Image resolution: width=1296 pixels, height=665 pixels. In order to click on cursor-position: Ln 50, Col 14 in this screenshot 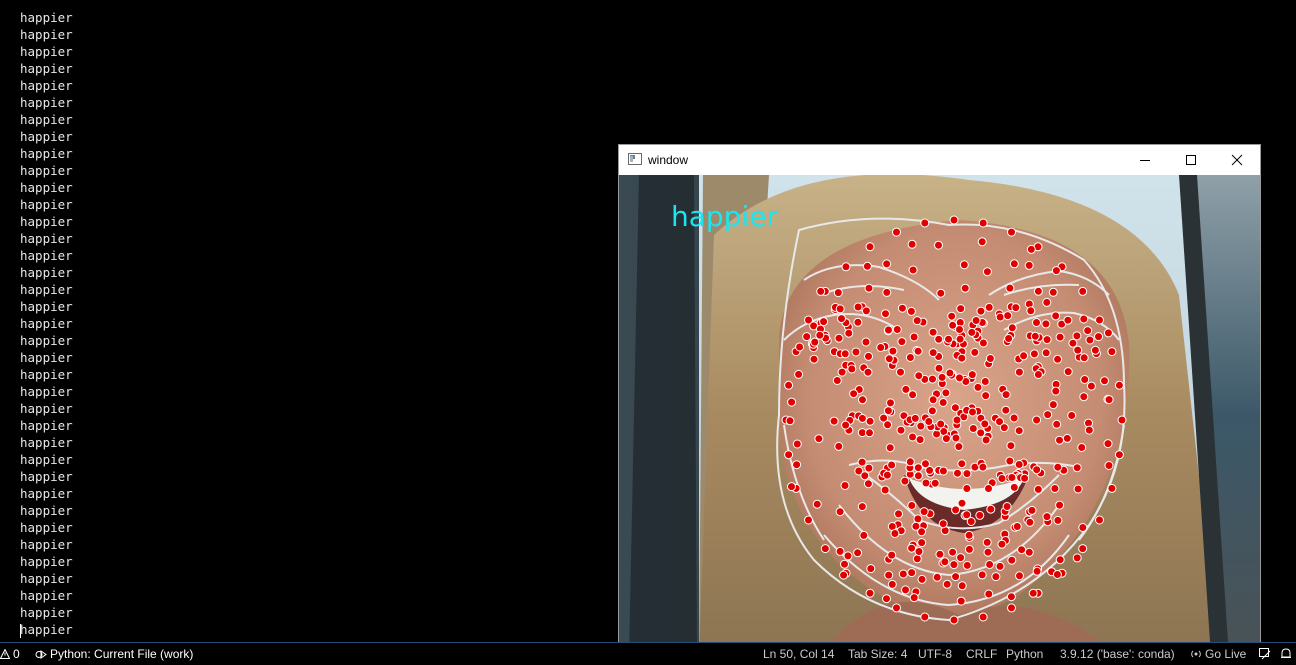, I will do `click(798, 654)`.